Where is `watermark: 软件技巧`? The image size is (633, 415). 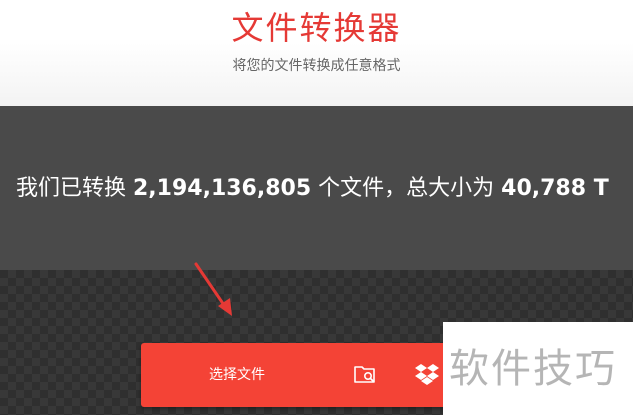 watermark: 软件技巧 is located at coordinates (538, 368).